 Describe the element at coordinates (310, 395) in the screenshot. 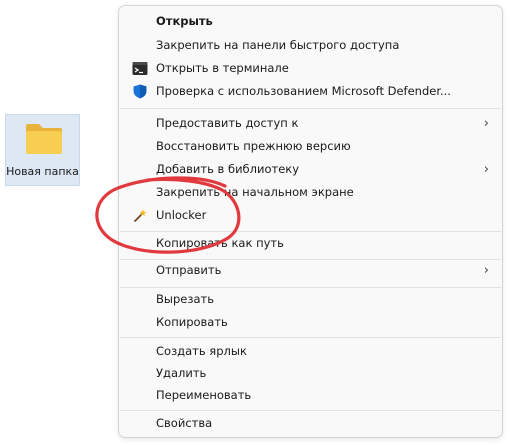

I see `menu-item-rename: Переименовать` at that location.